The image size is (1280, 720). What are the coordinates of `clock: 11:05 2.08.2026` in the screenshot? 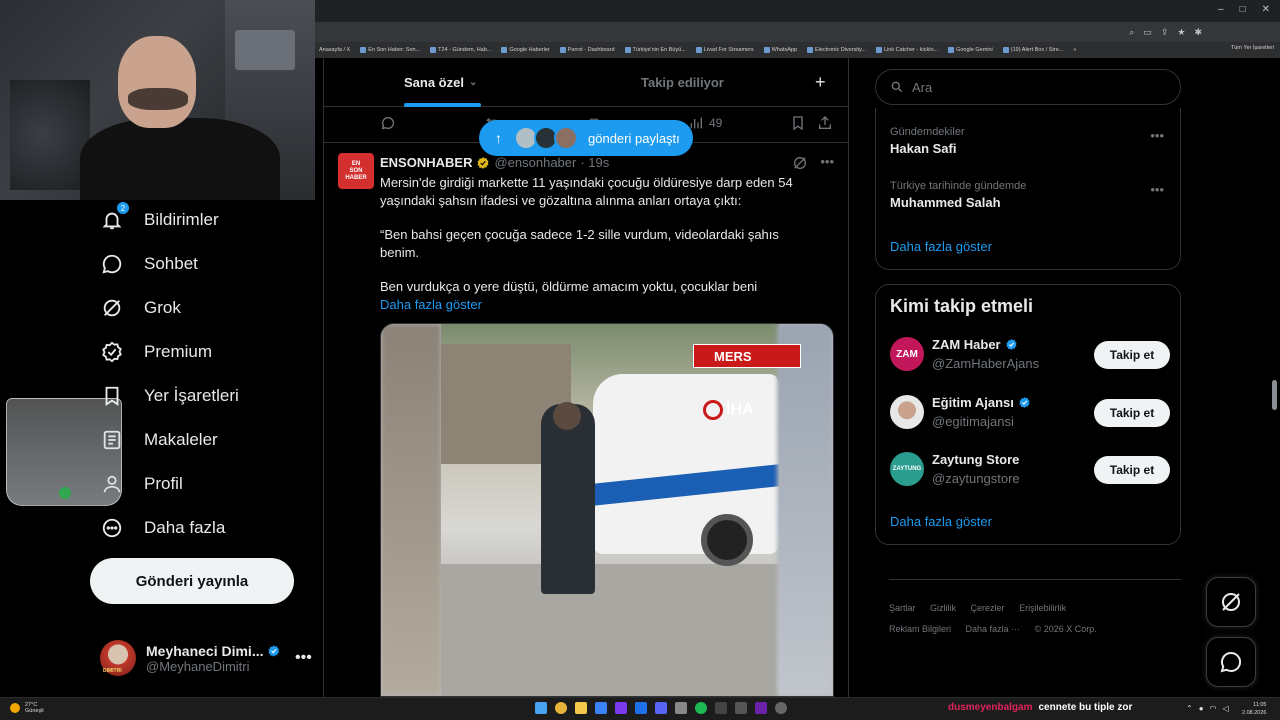 It's located at (1254, 709).